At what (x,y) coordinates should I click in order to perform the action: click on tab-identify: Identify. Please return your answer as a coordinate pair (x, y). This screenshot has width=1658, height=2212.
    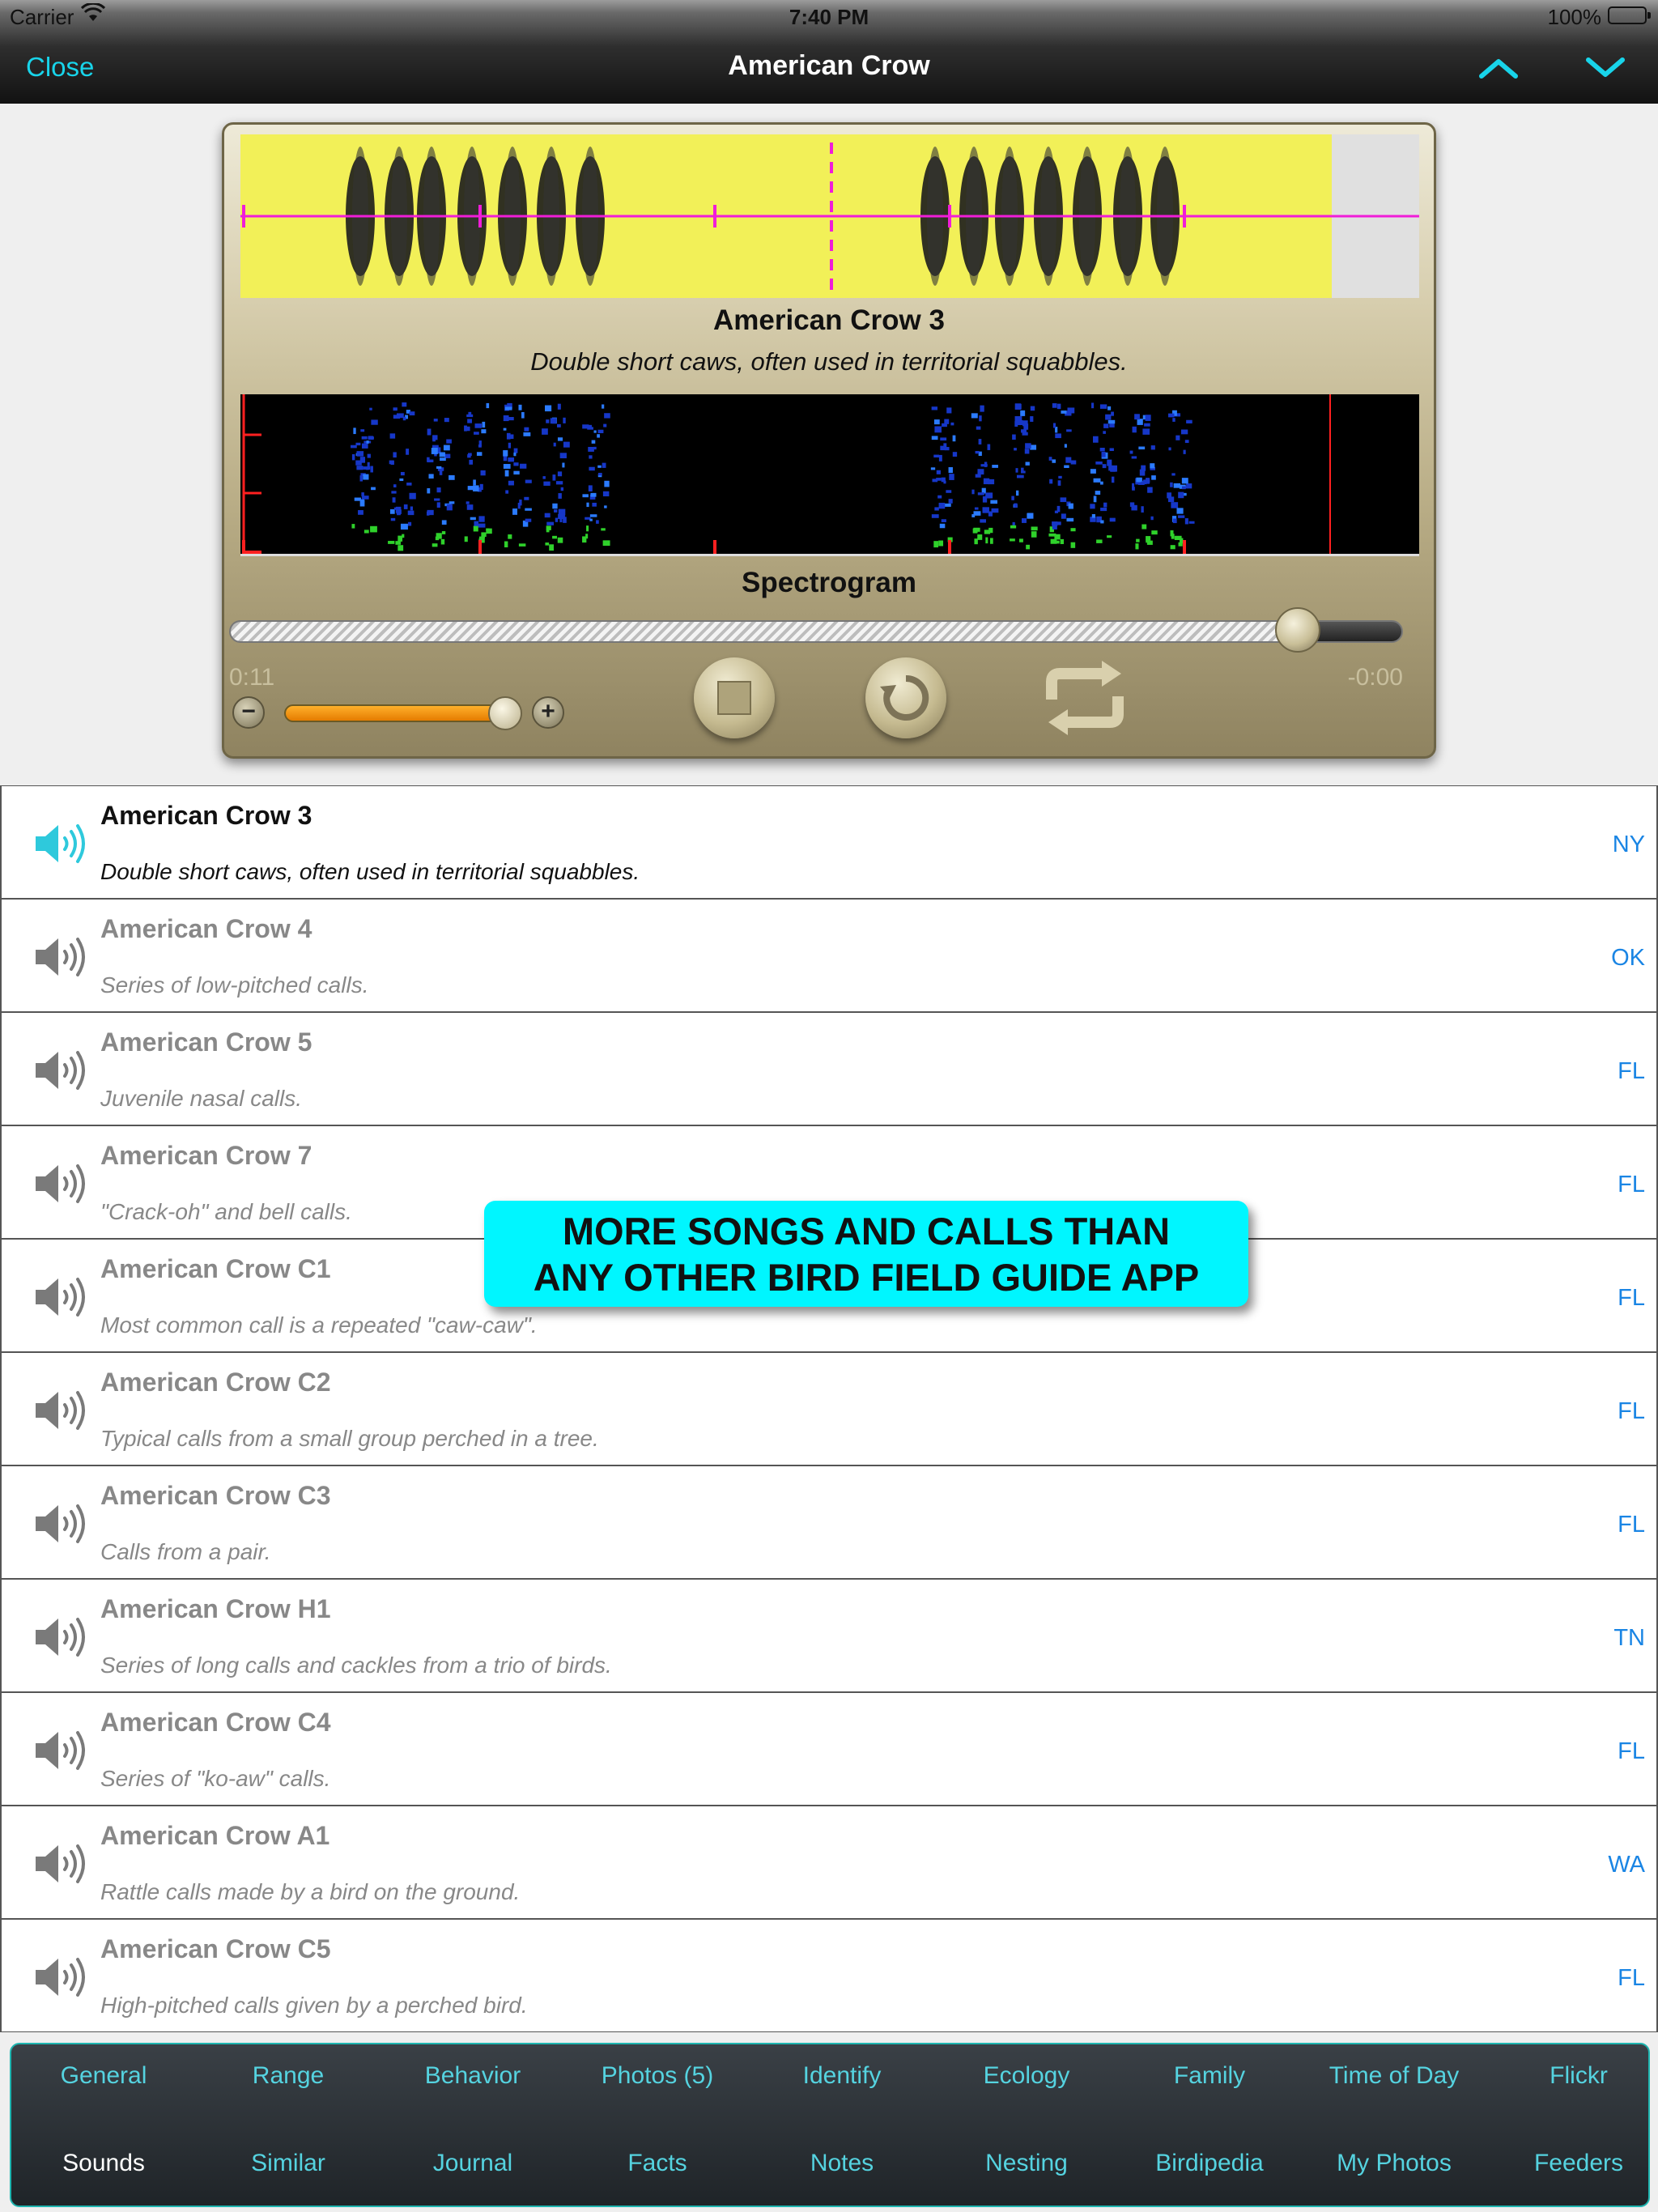
    Looking at the image, I should click on (842, 2076).